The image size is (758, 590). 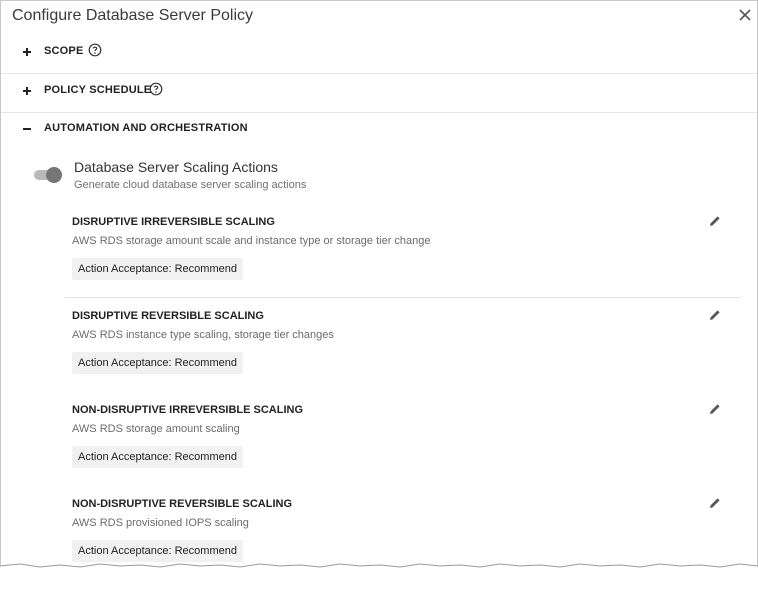 I want to click on setting-title: NON-DISRUPTIVE IRREVERSIBLE SCALING, so click(x=188, y=410).